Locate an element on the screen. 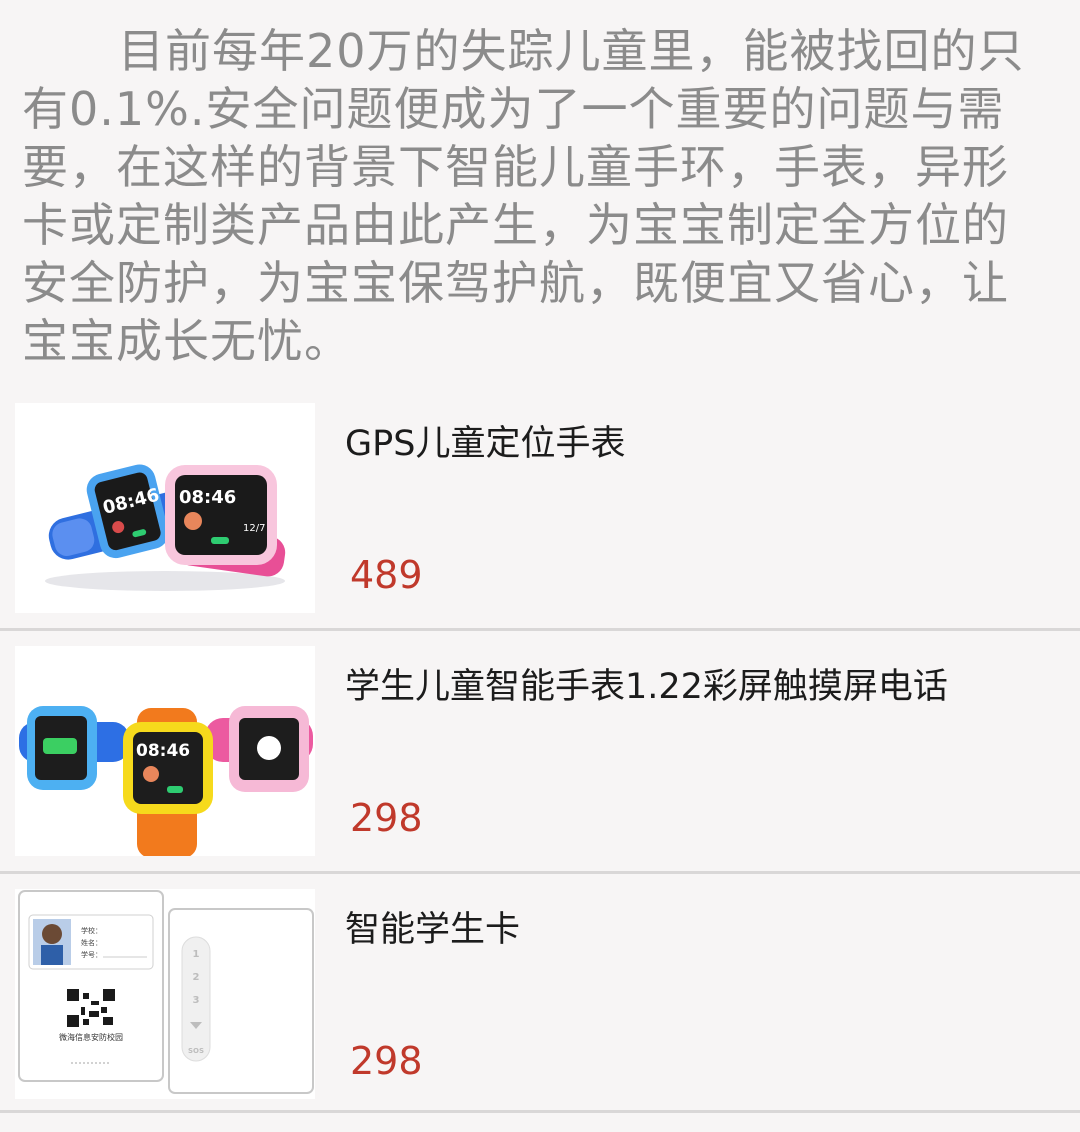 Image resolution: width=1080 pixels, height=1132 pixels. card-button-2: 2 is located at coordinates (196, 977).